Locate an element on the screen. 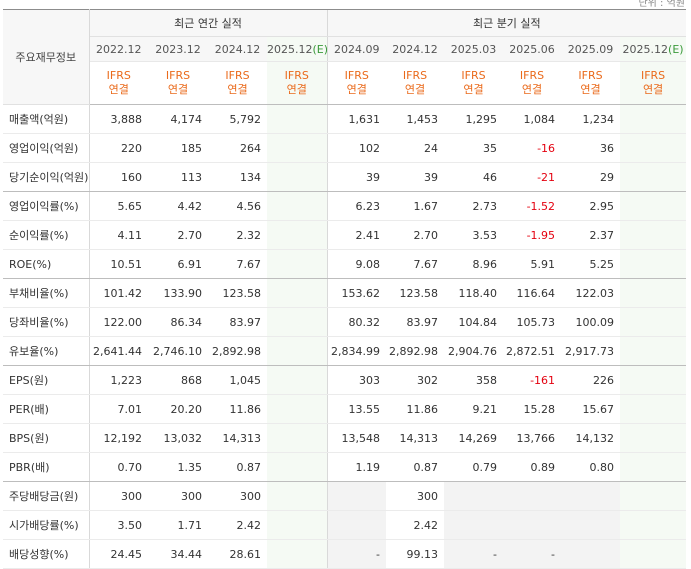 This screenshot has height=569, width=691. value-cell: 4.11 is located at coordinates (118, 235).